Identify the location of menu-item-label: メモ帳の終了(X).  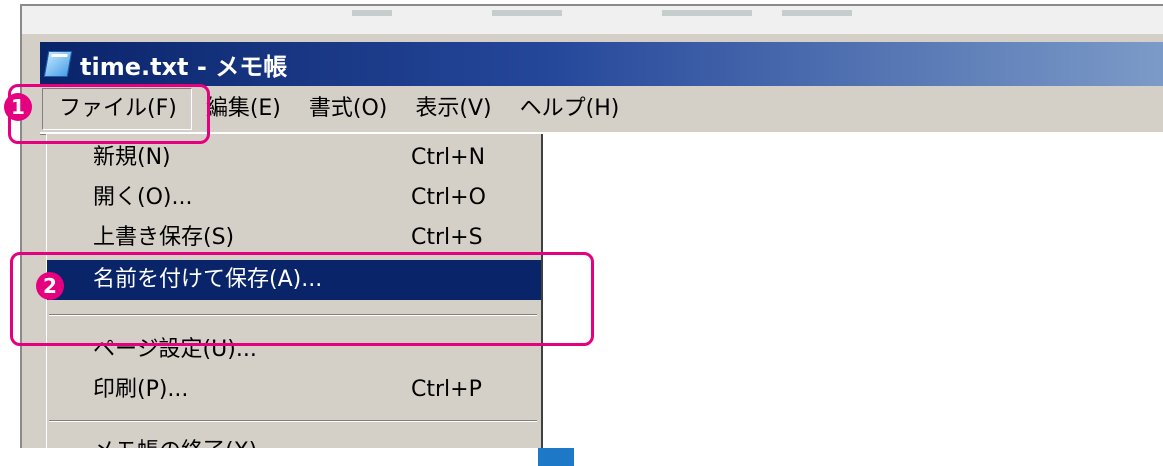
(175, 440).